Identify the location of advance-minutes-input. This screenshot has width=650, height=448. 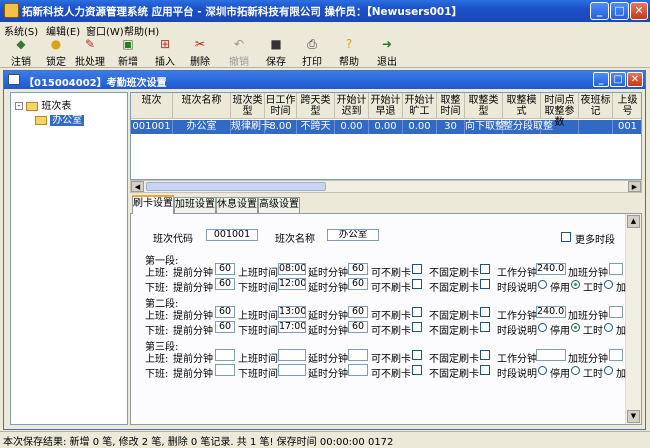
(225, 370).